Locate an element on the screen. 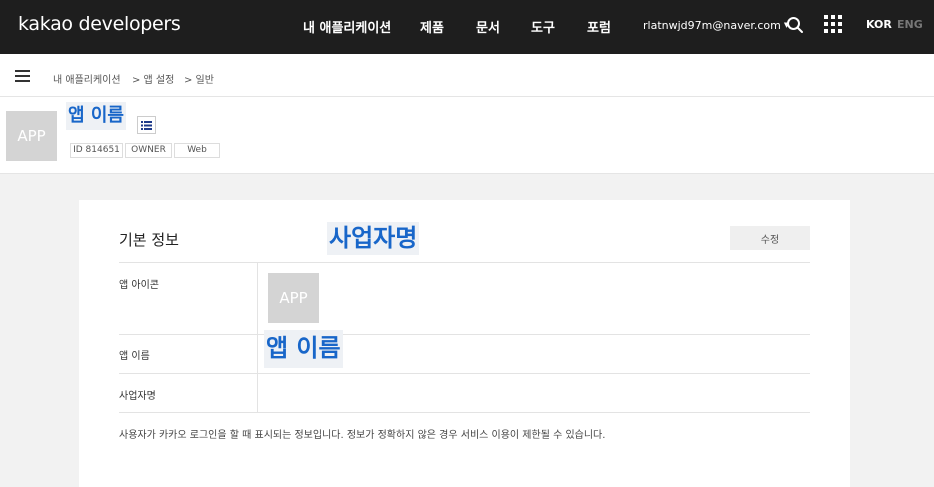  row-label-app-icon: 앱 아이콘 is located at coordinates (139, 285).